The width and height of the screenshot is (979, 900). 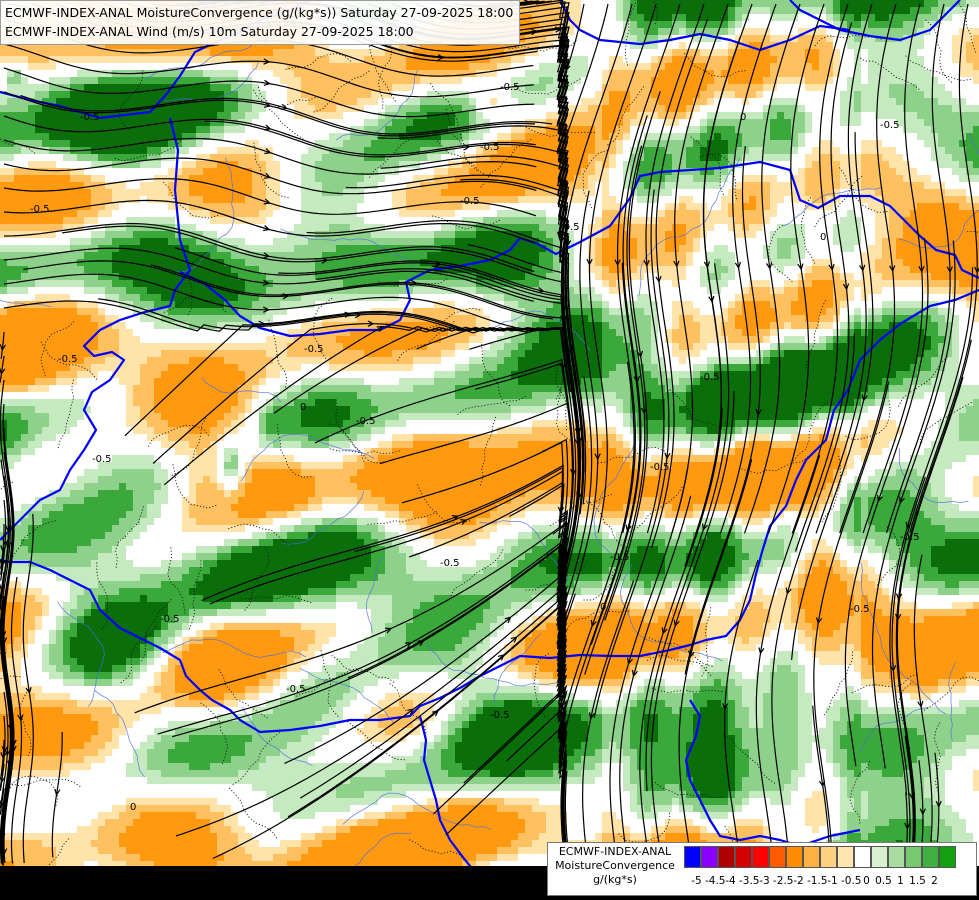 I want to click on legend-swatch, so click(x=845, y=857).